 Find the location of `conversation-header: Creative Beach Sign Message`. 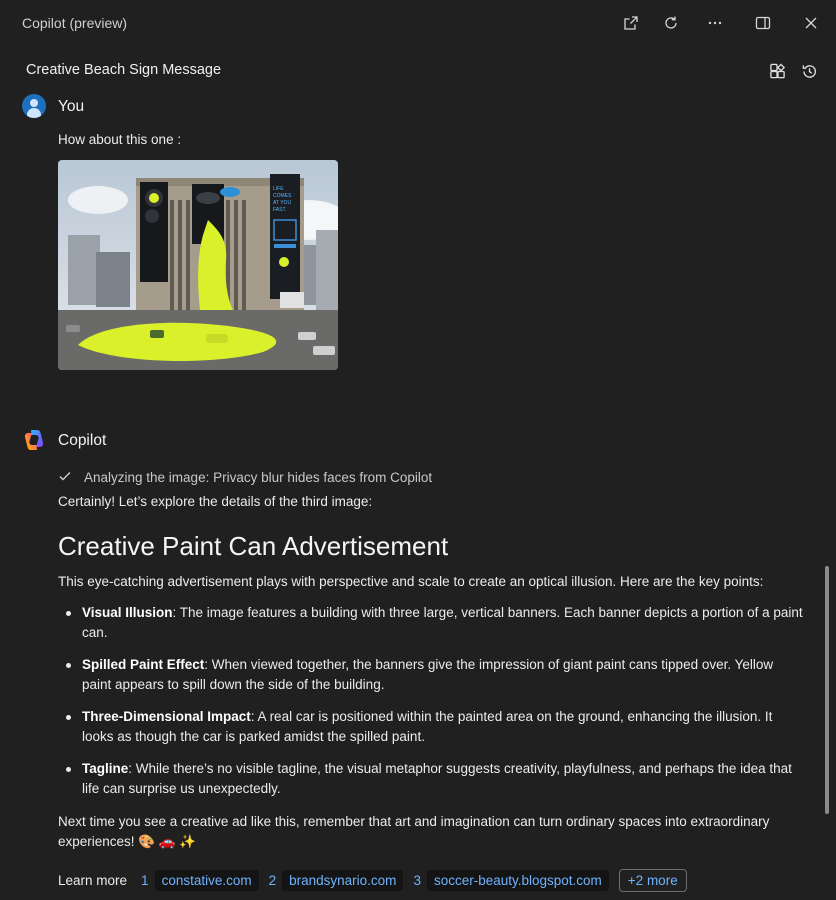

conversation-header: Creative Beach Sign Message is located at coordinates (418, 71).